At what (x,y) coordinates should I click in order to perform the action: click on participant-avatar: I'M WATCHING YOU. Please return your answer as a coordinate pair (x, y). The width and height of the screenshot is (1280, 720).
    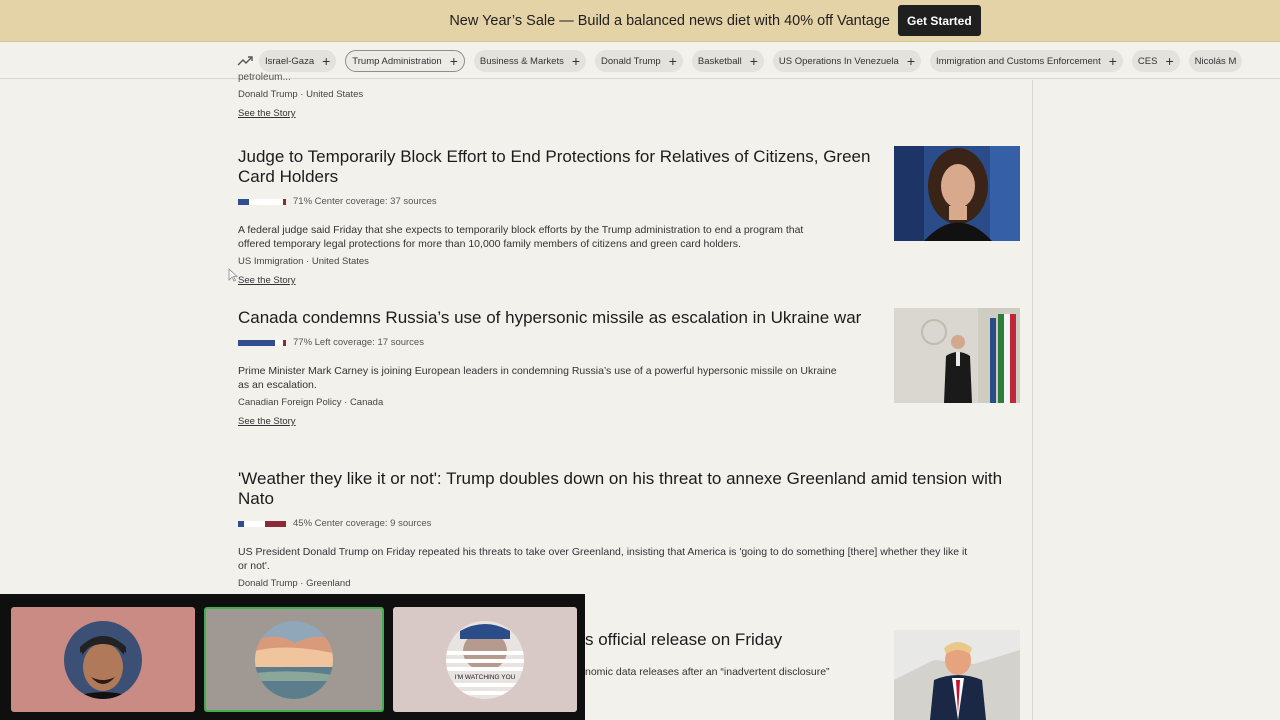
    Looking at the image, I should click on (485, 659).